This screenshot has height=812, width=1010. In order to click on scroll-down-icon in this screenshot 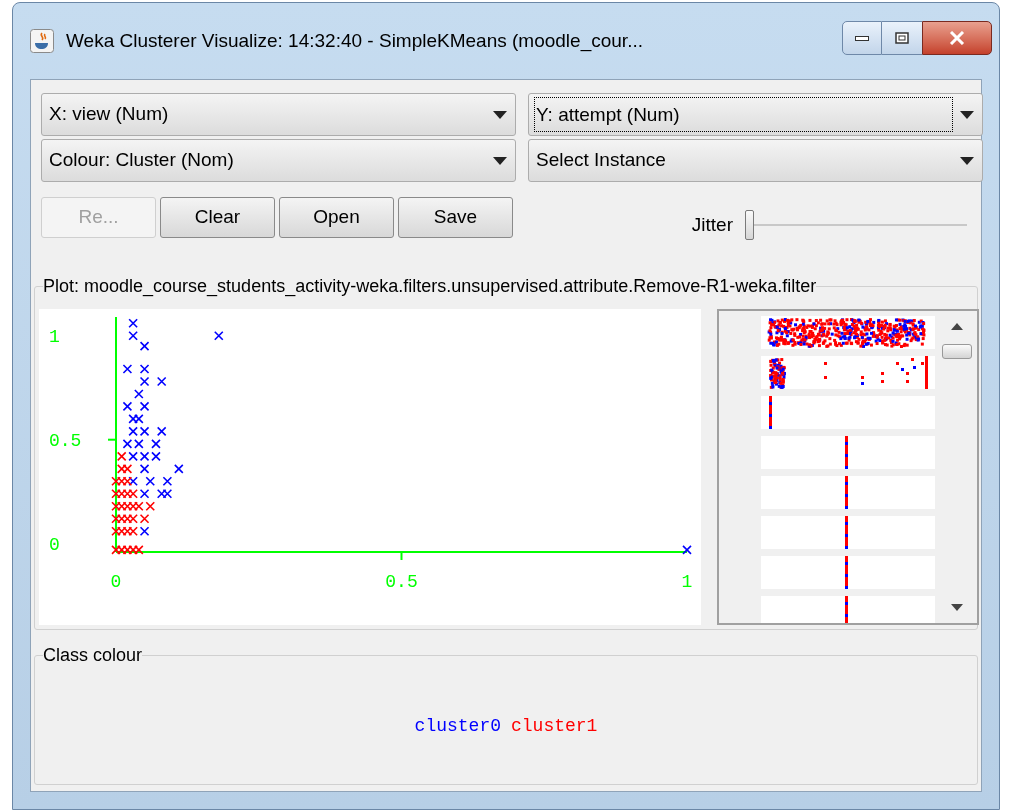, I will do `click(957, 607)`.